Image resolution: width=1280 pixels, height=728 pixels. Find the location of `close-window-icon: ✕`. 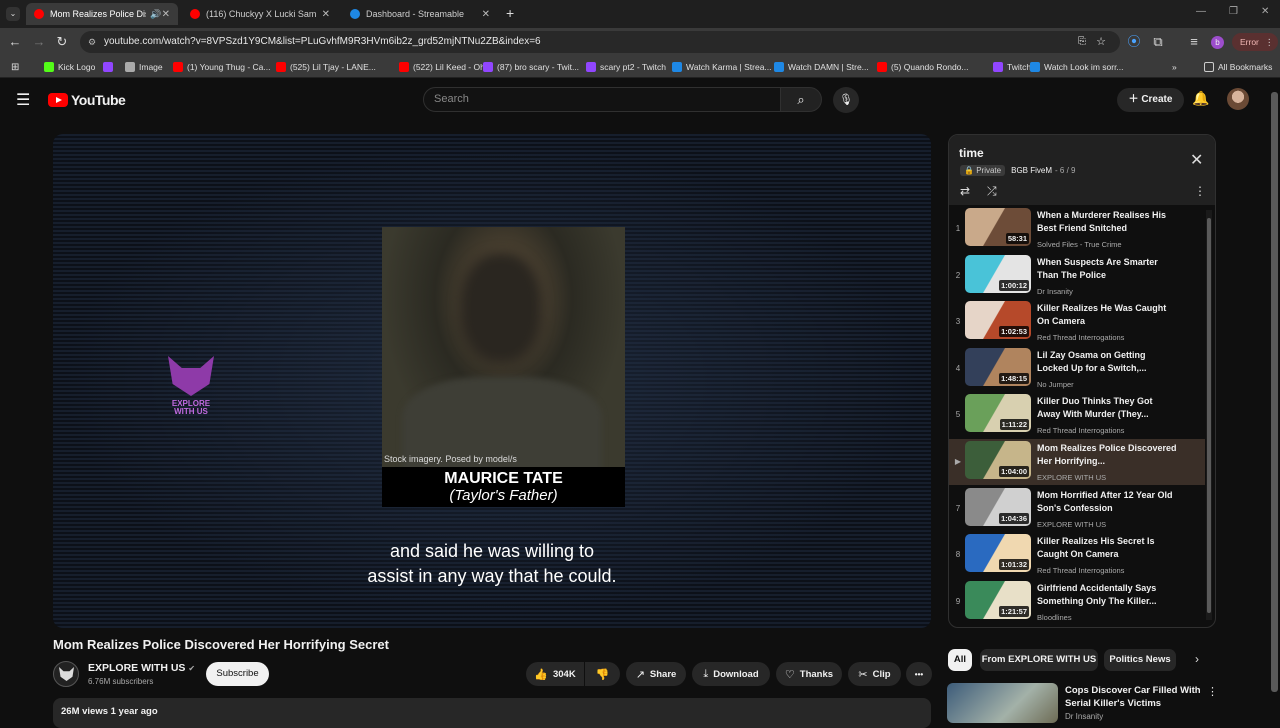

close-window-icon: ✕ is located at coordinates (1265, 11).